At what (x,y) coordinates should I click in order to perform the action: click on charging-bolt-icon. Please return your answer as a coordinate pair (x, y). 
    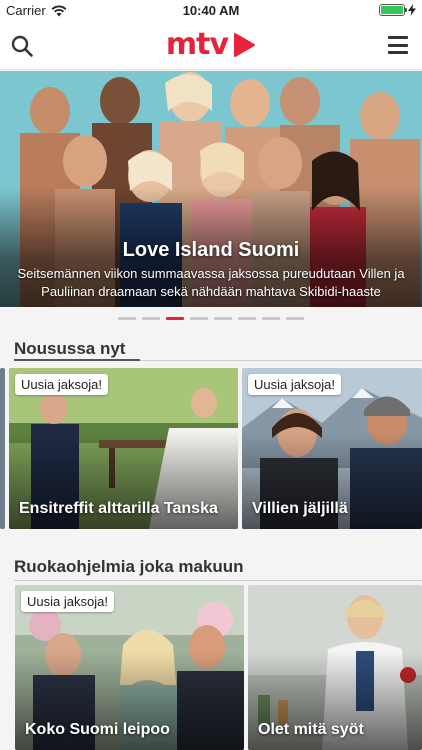
    Looking at the image, I should click on (412, 10).